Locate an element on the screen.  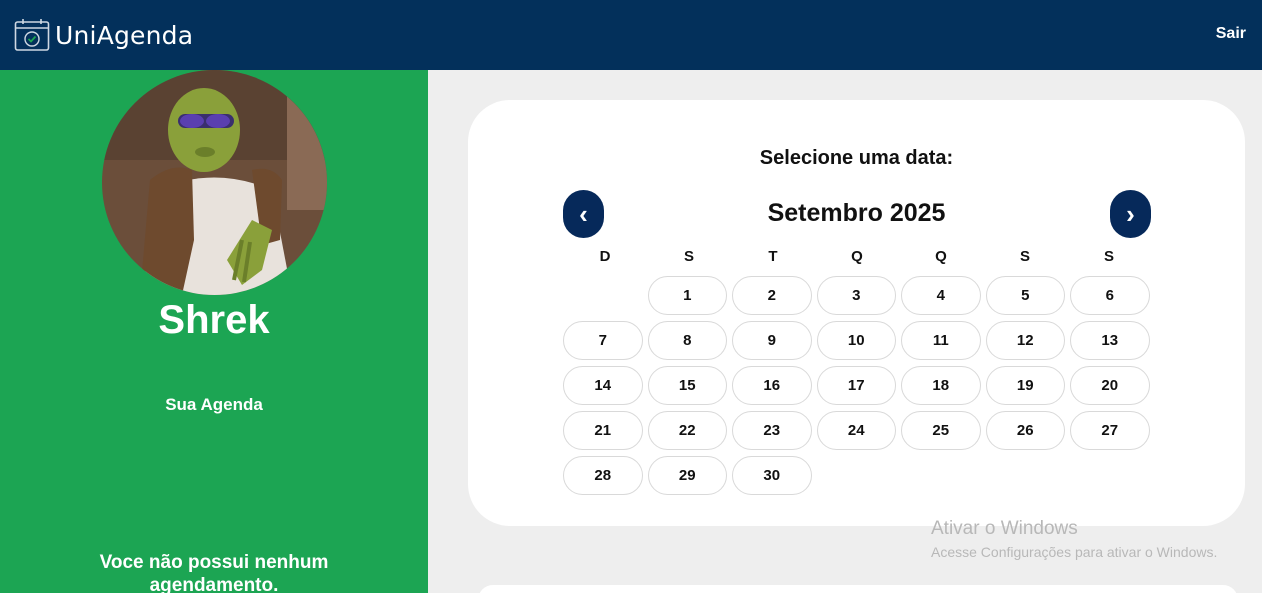
calendar-day-17: 17 is located at coordinates (856, 385).